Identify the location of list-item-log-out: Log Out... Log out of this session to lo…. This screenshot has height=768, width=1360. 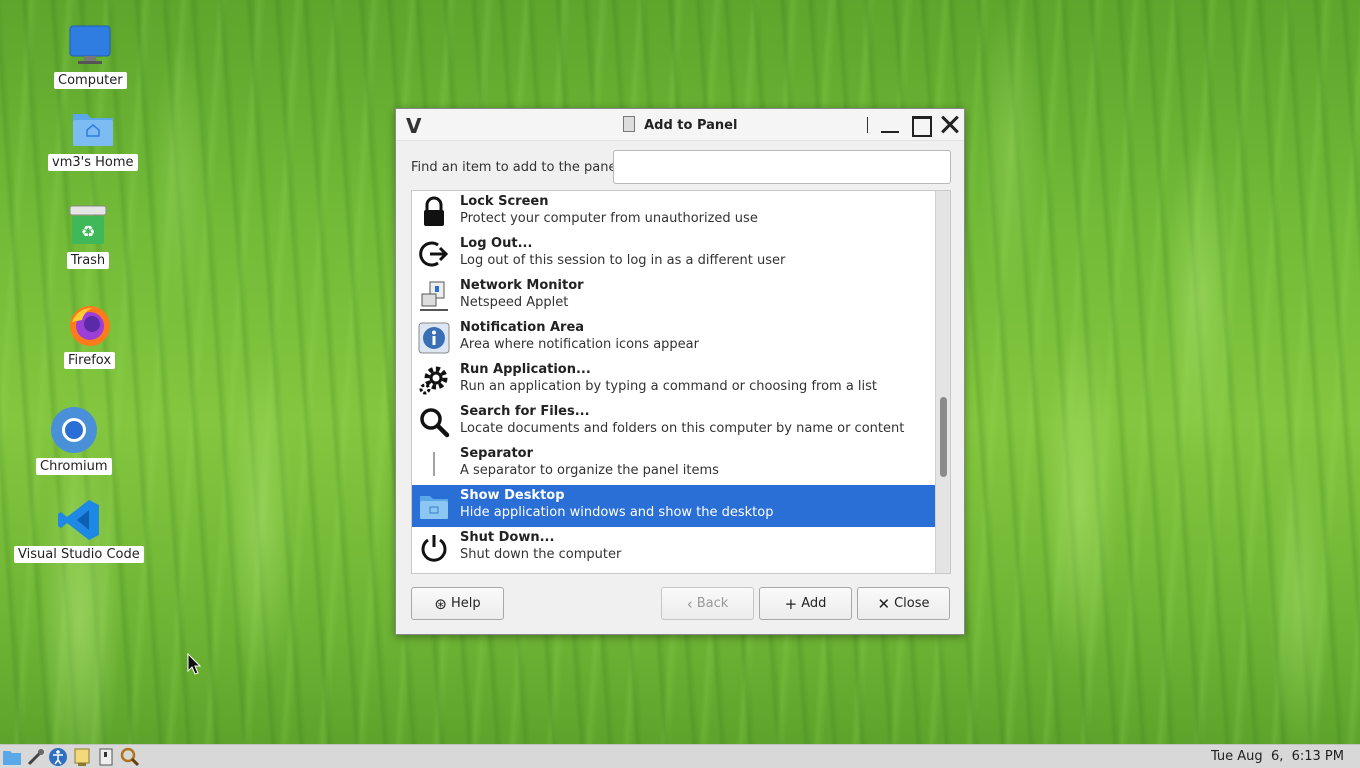
(674, 254).